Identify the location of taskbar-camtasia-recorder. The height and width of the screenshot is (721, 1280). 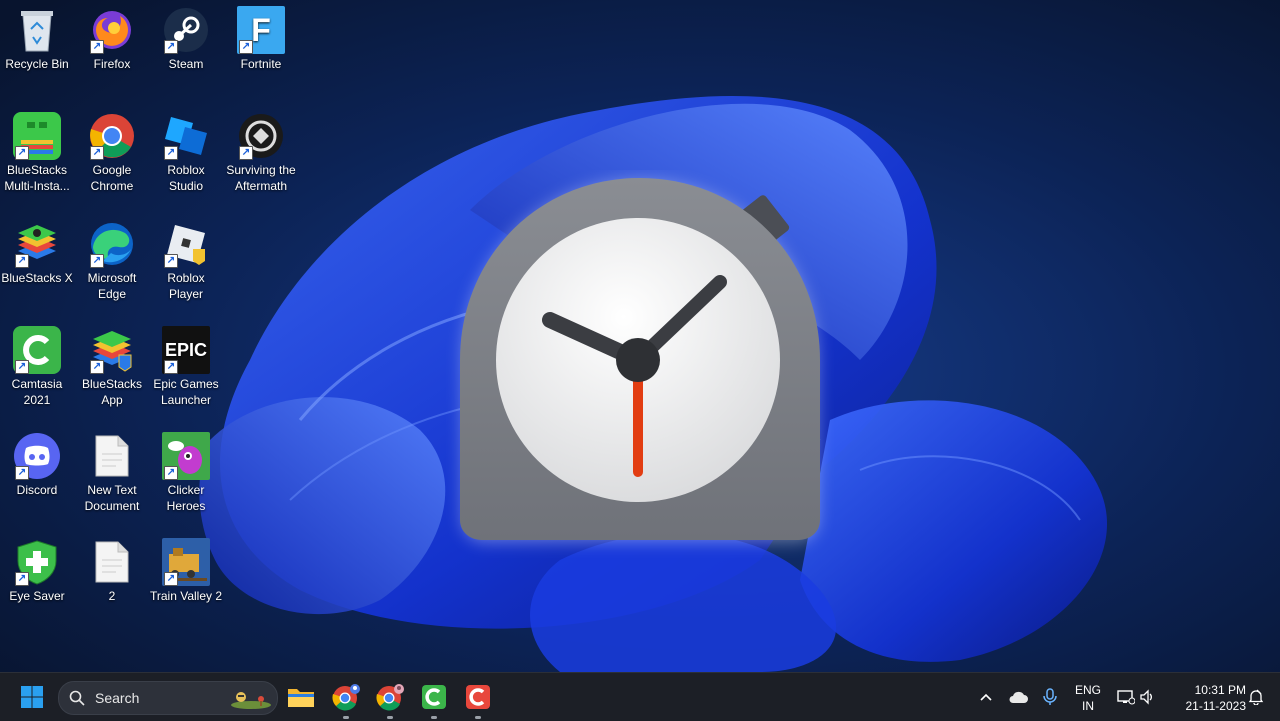
(434, 700).